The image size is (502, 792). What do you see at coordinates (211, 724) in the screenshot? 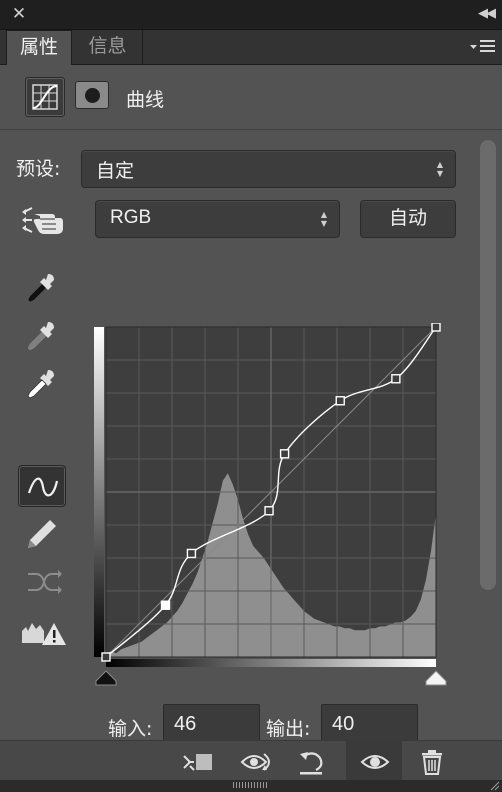
I see `input-field: 46` at bounding box center [211, 724].